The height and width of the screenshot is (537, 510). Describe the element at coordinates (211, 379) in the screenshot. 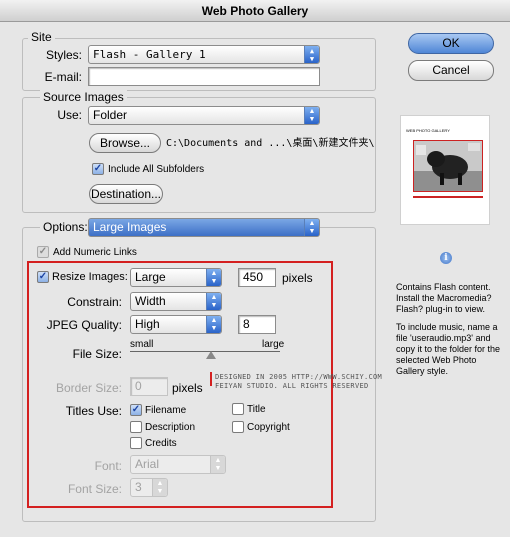

I see `watermark-bar` at that location.